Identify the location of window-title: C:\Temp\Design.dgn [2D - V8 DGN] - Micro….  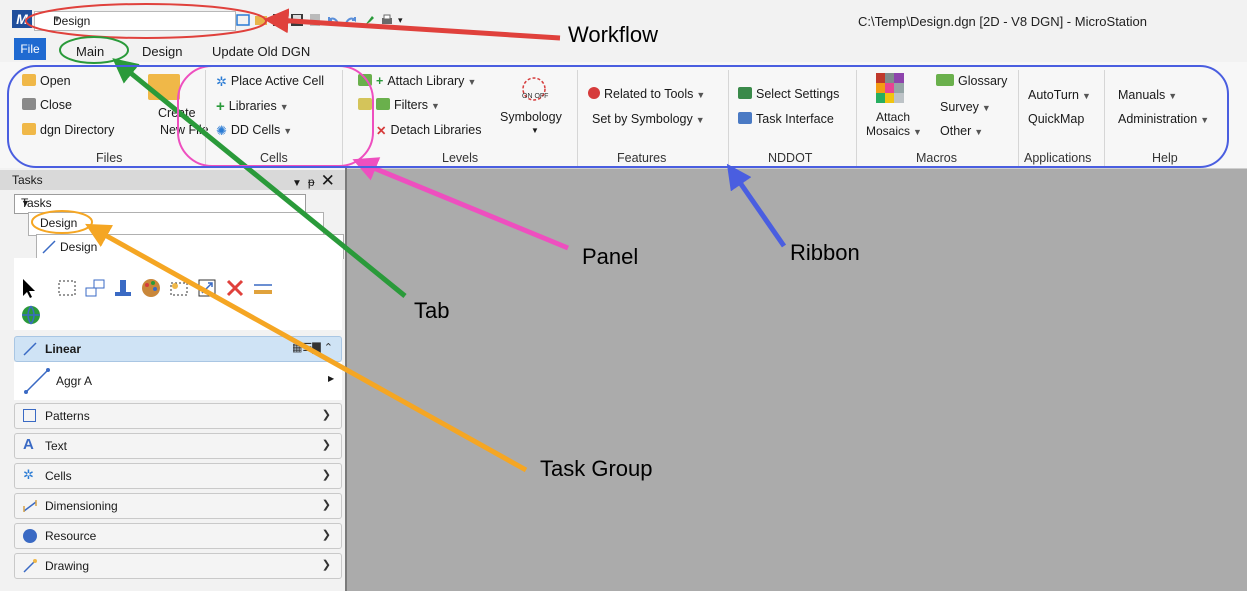
(1002, 21).